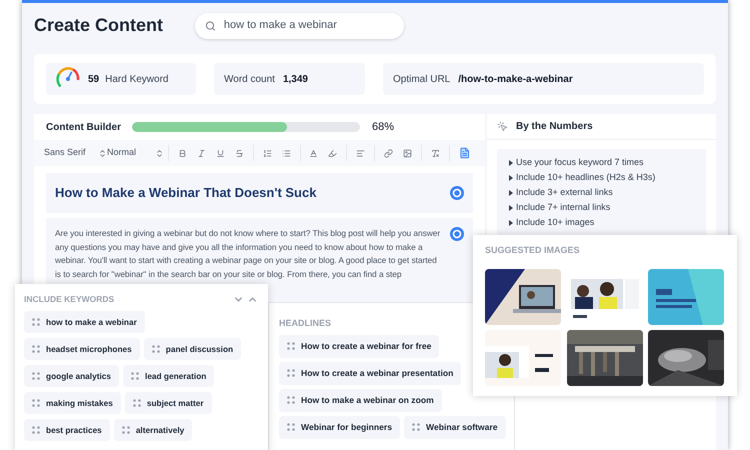  I want to click on section-title: INCLUDE KEYWORDS, so click(69, 299).